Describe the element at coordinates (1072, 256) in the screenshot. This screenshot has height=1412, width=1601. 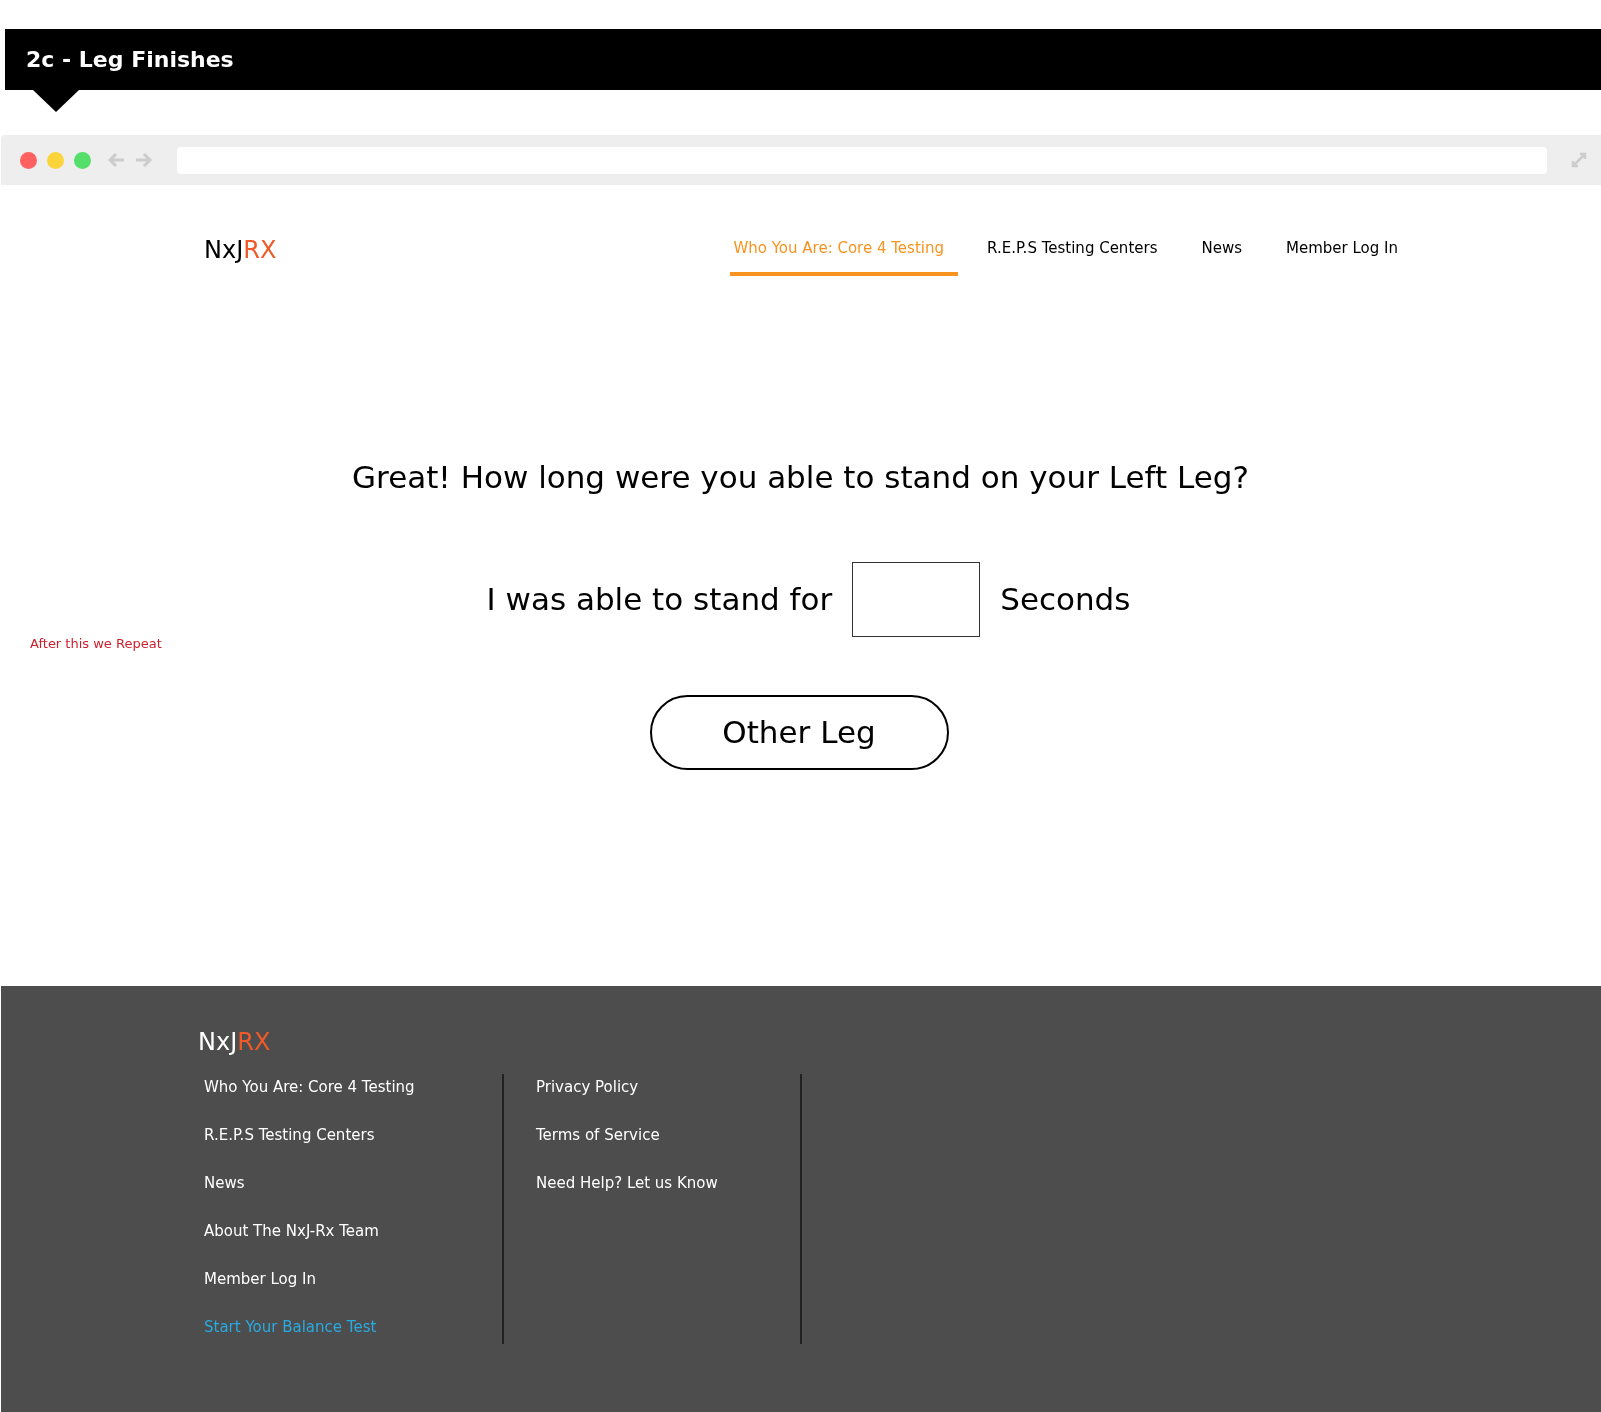
I see `nav-link: R.E.P.S Testing Centers` at that location.